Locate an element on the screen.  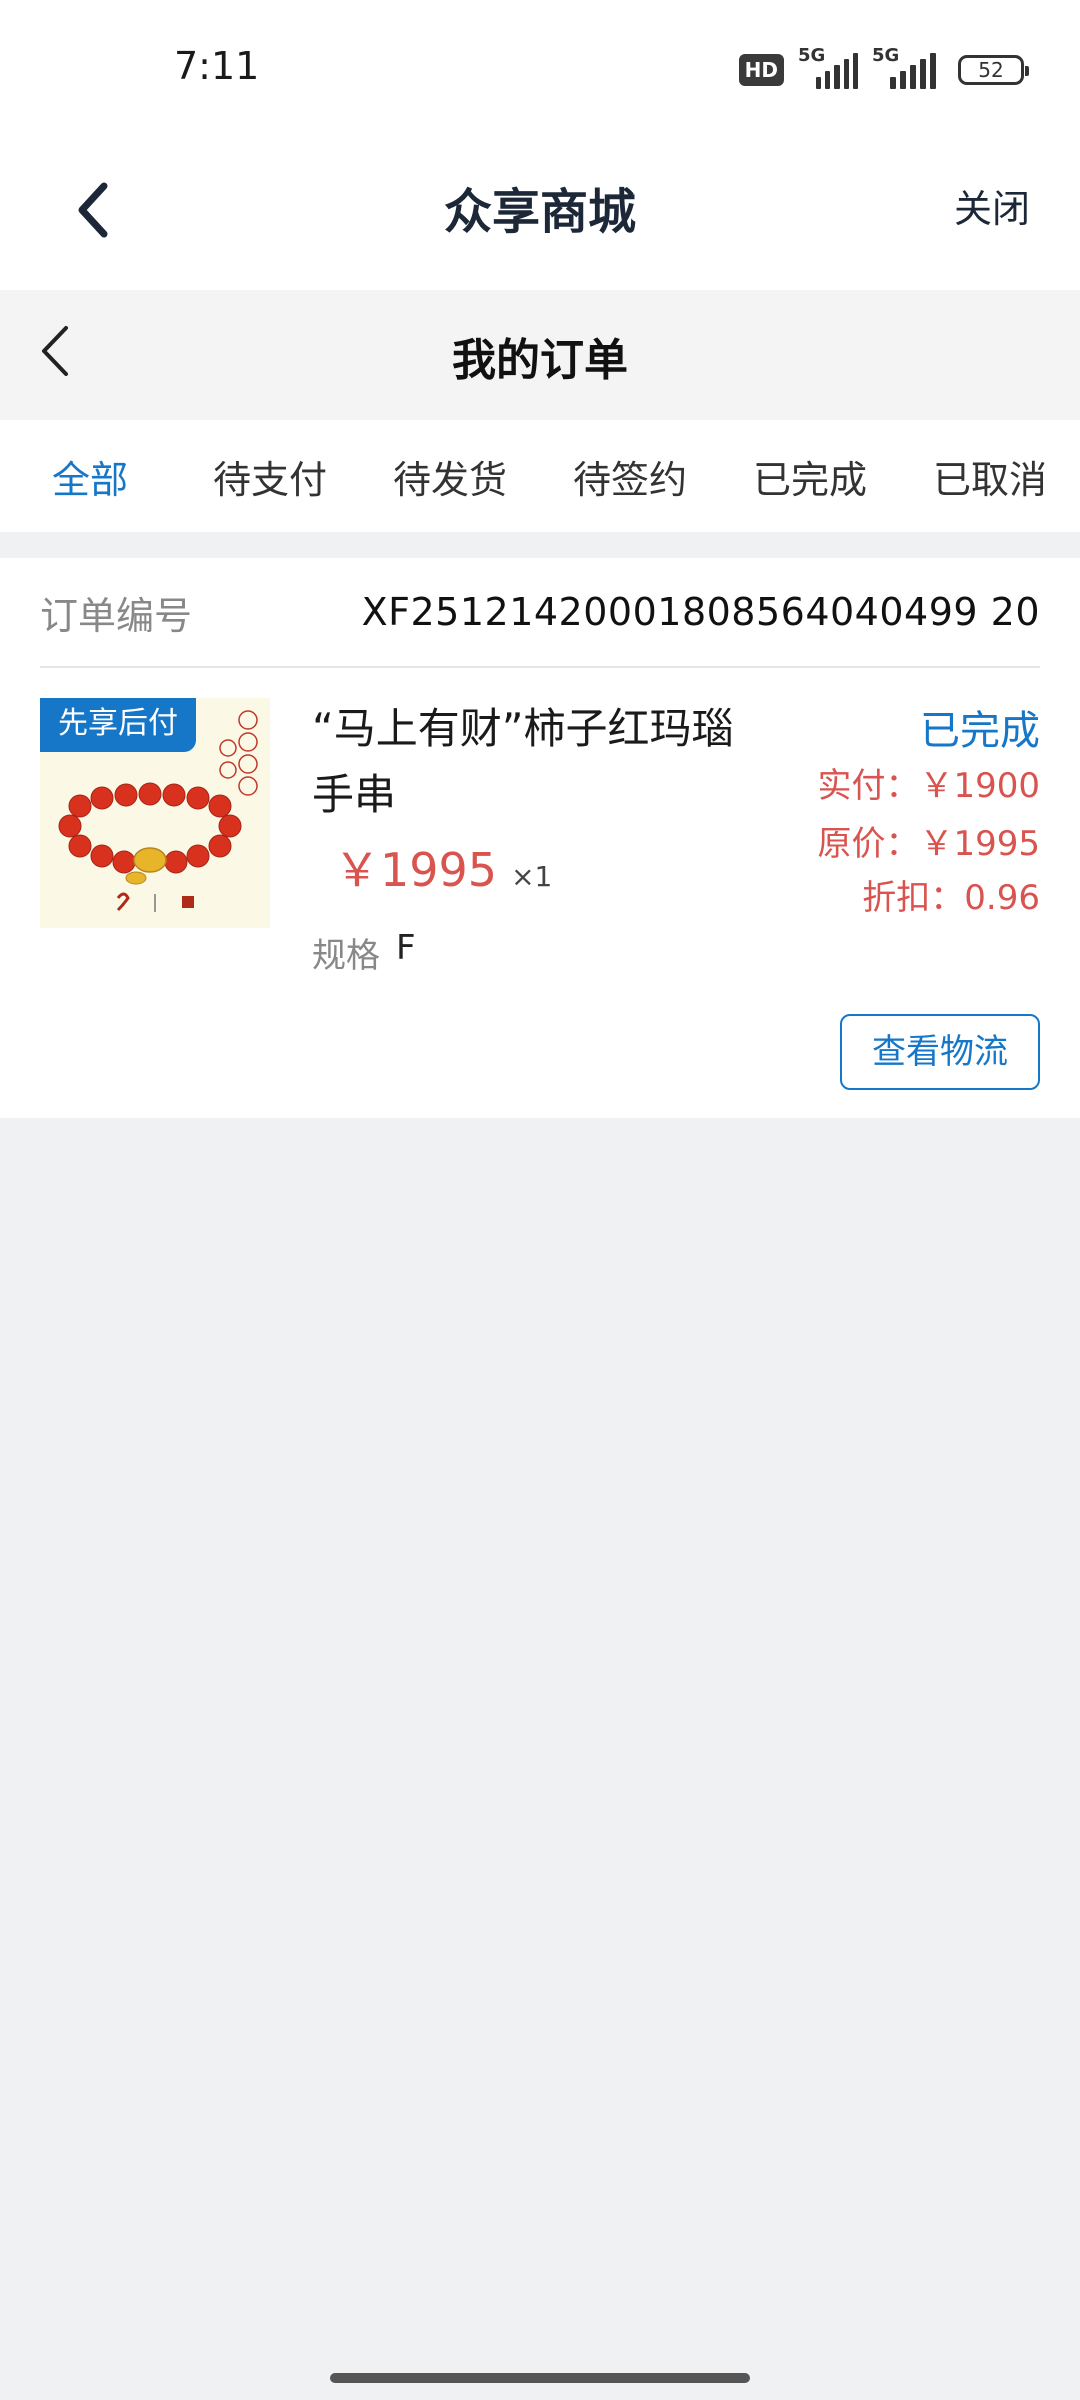
signal-icon-sim2: 5G is located at coordinates (908, 67).